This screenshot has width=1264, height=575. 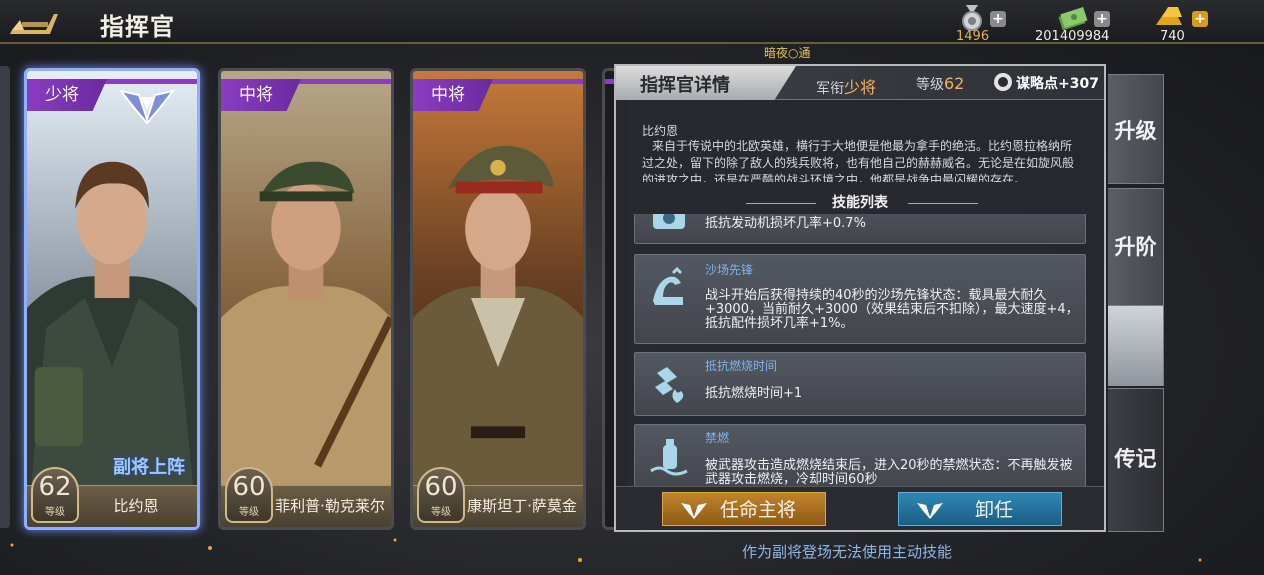 I want to click on medal-icon, so click(x=972, y=18).